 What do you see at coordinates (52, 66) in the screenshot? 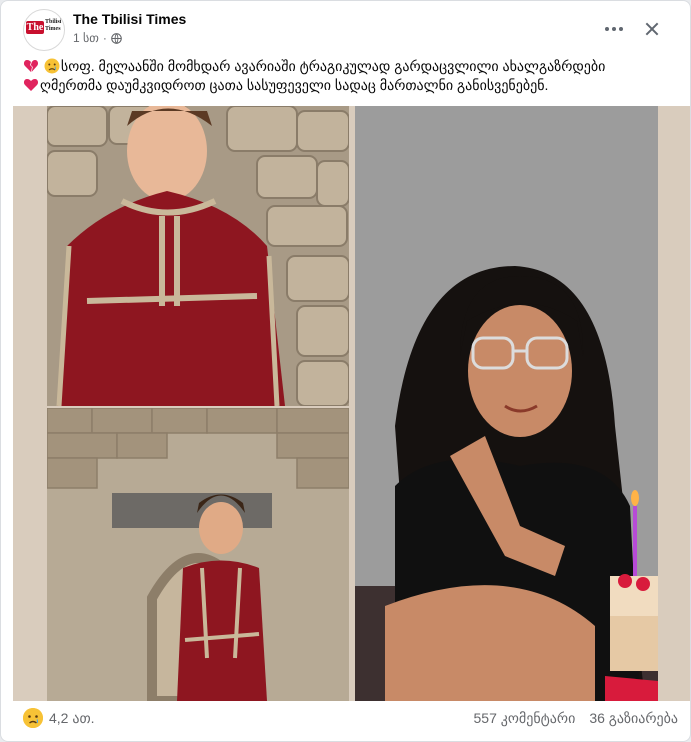
I see `crying-face-icon` at bounding box center [52, 66].